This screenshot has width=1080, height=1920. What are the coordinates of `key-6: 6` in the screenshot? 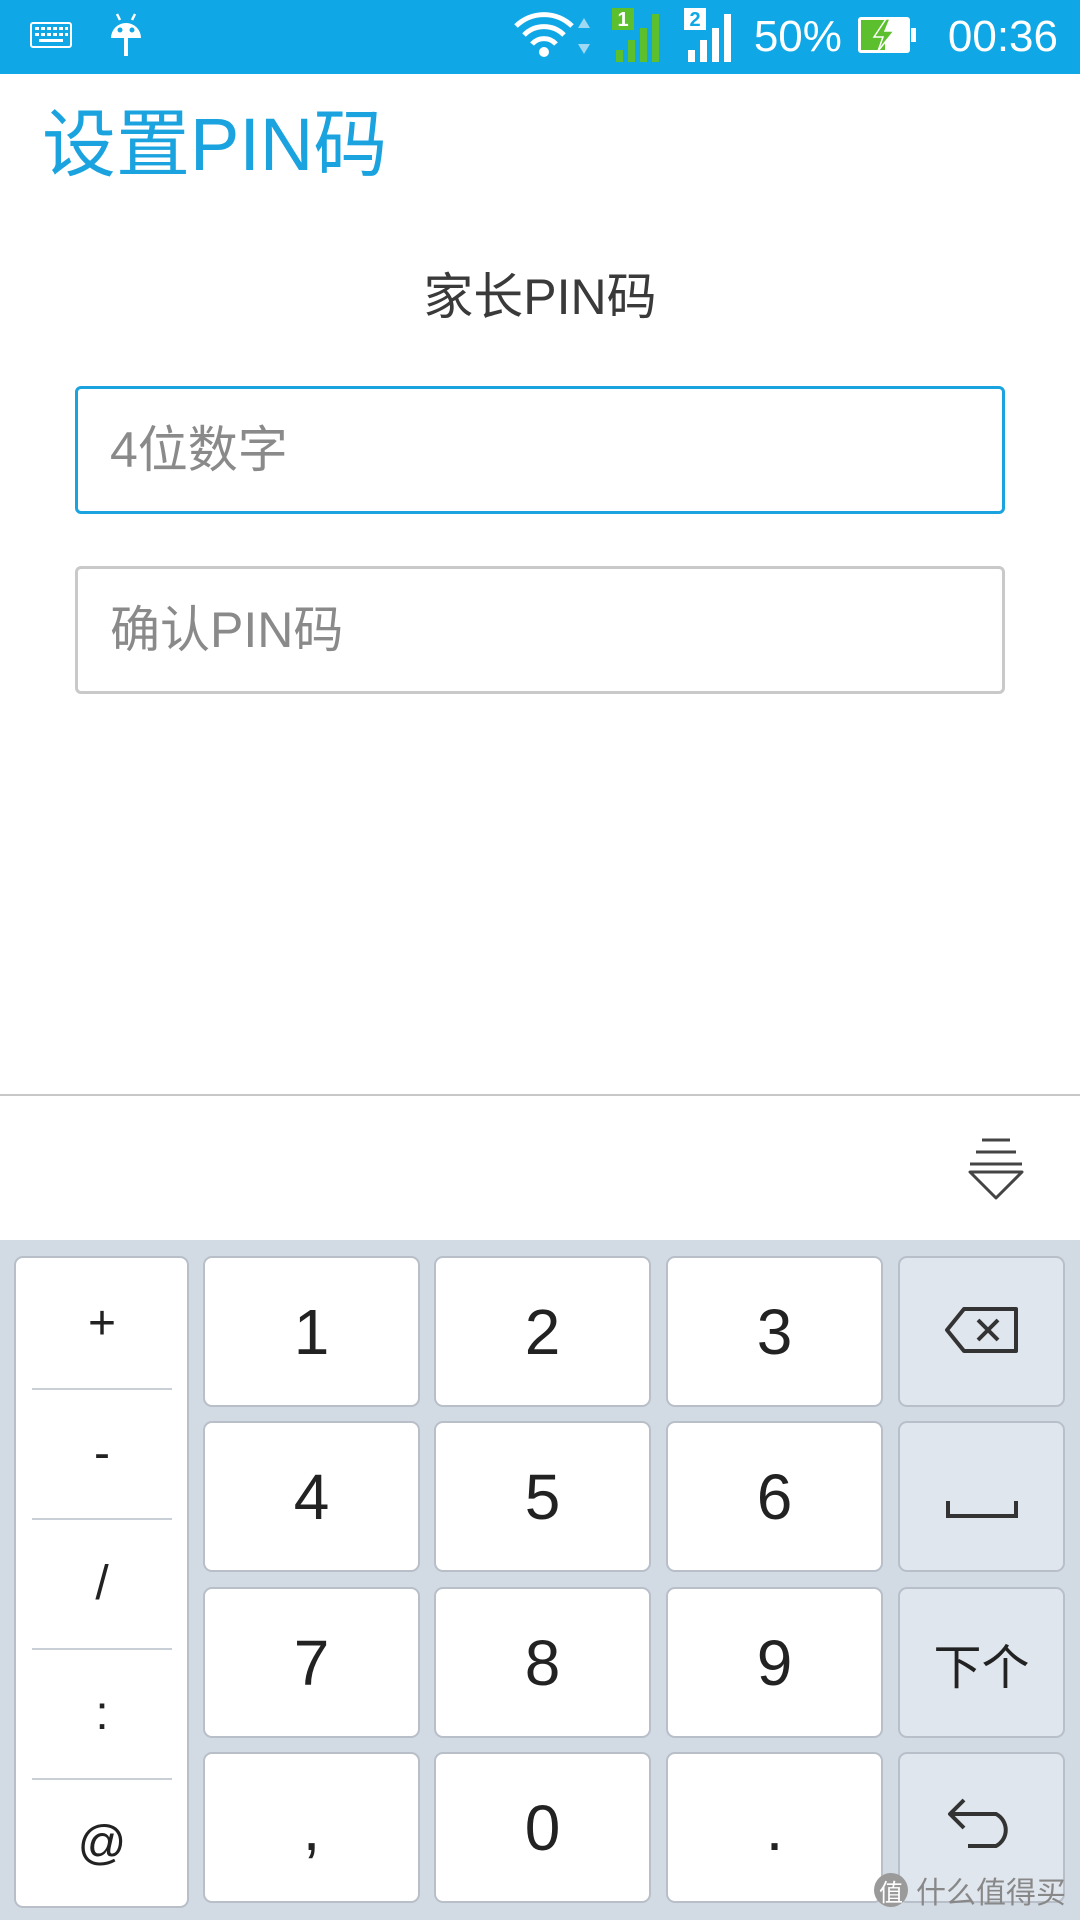 It's located at (774, 1496).